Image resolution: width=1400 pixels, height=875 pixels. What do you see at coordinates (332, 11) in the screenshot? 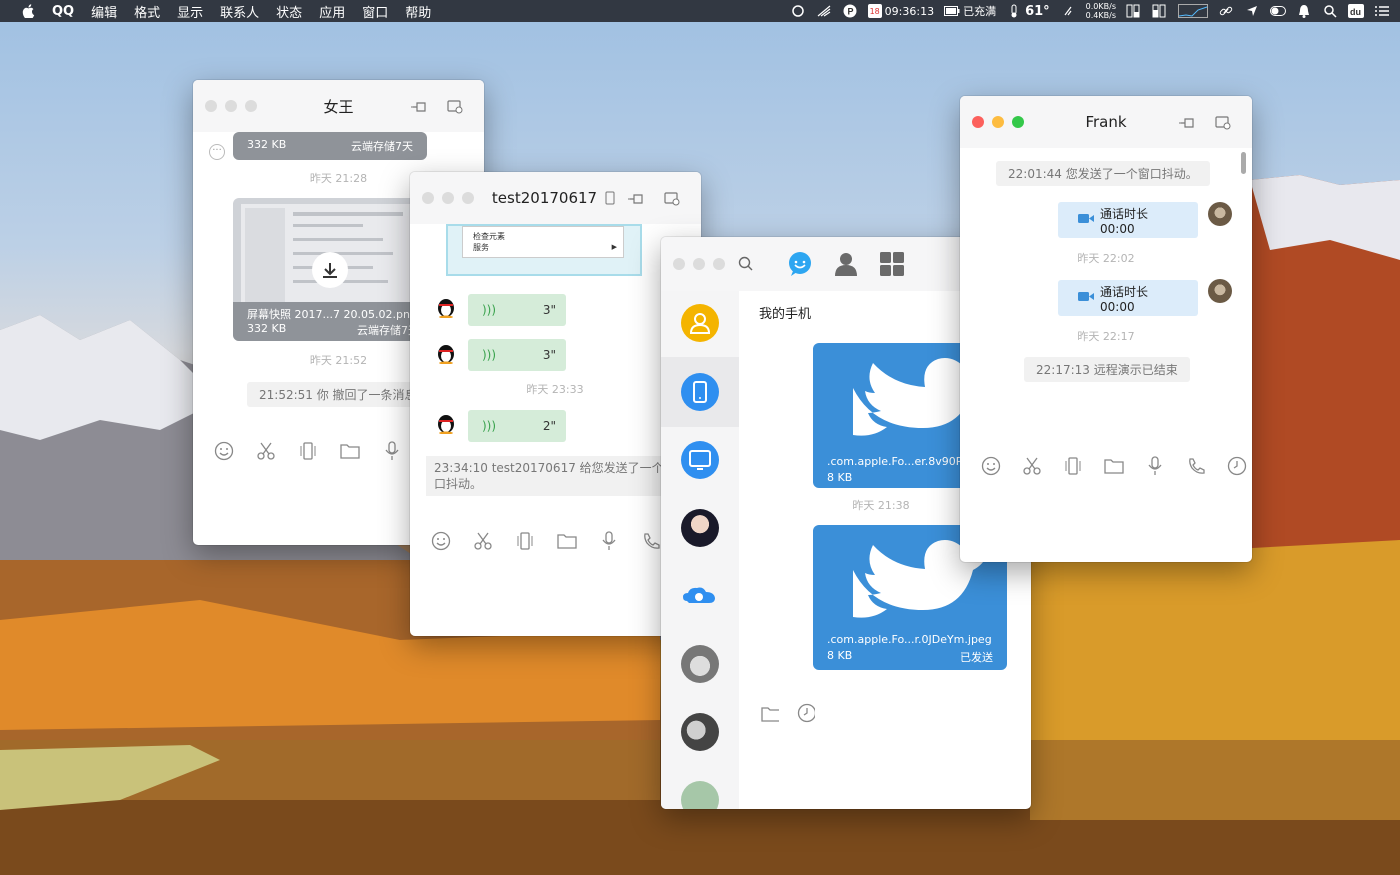
I see `menu-apps: 应用` at bounding box center [332, 11].